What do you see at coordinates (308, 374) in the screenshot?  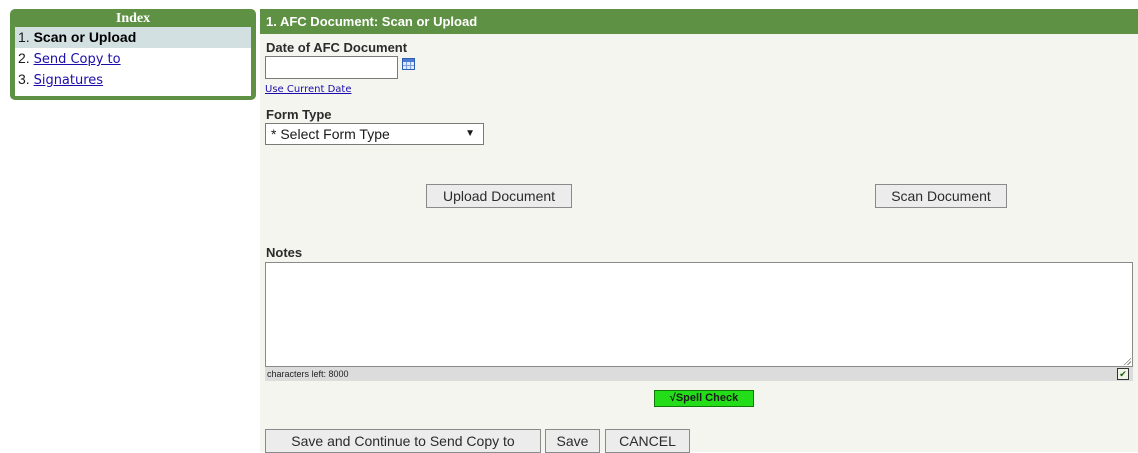 I see `characters-left-text: characters left: 8000` at bounding box center [308, 374].